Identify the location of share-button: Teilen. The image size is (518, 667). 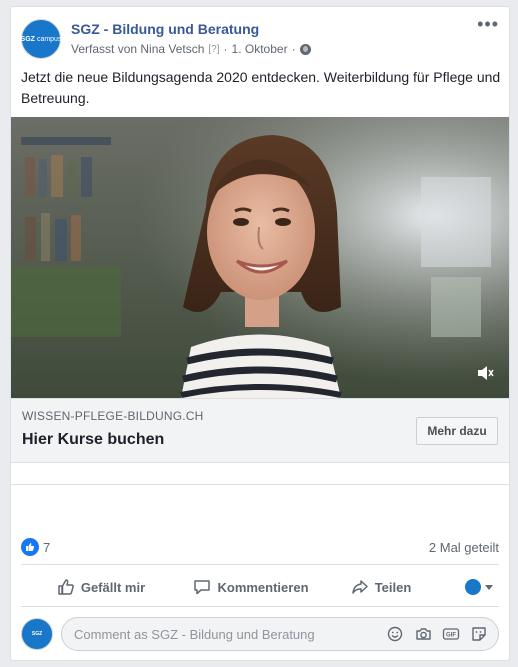
(381, 587).